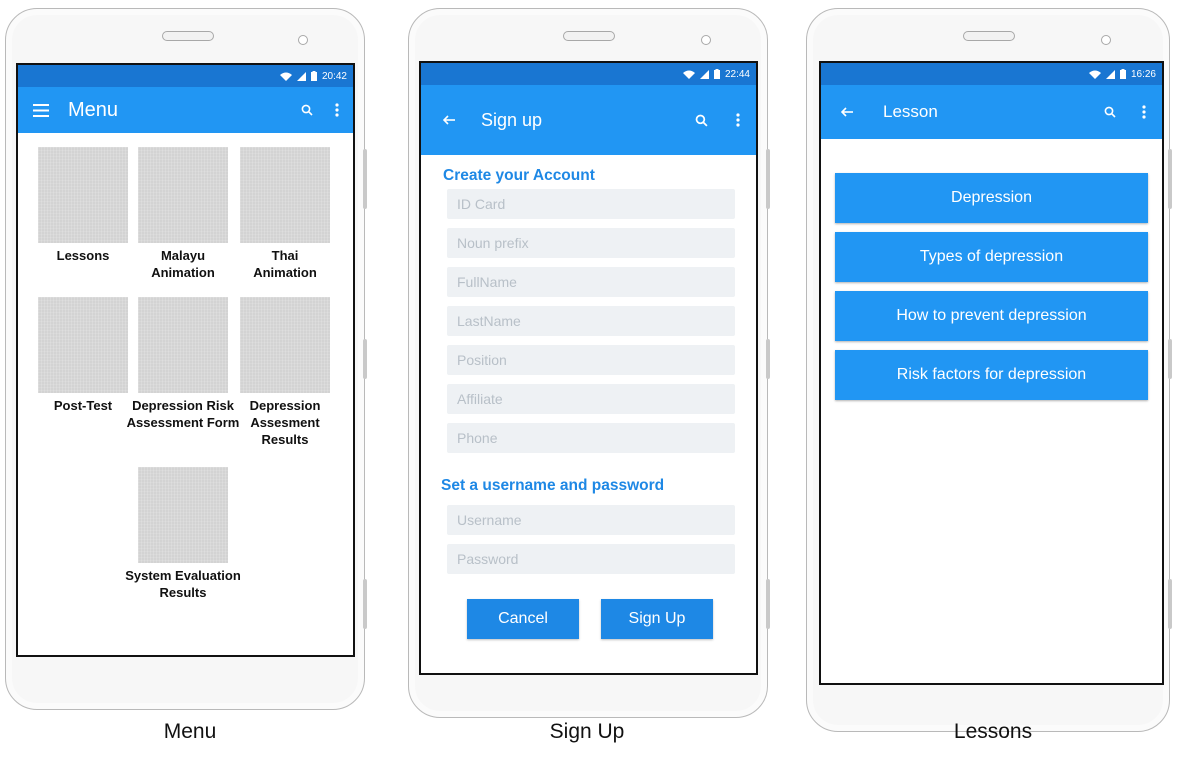  I want to click on tile-label: Lessons, so click(83, 255).